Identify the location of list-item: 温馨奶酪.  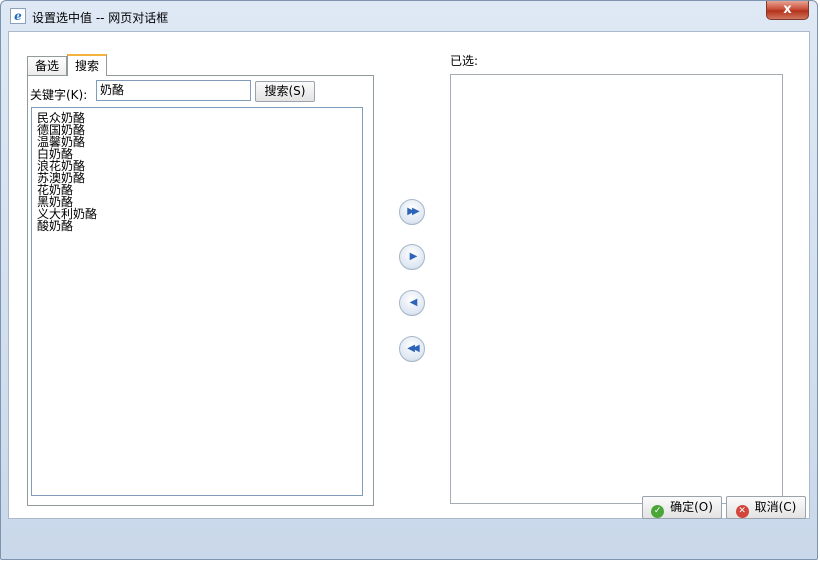
(197, 142).